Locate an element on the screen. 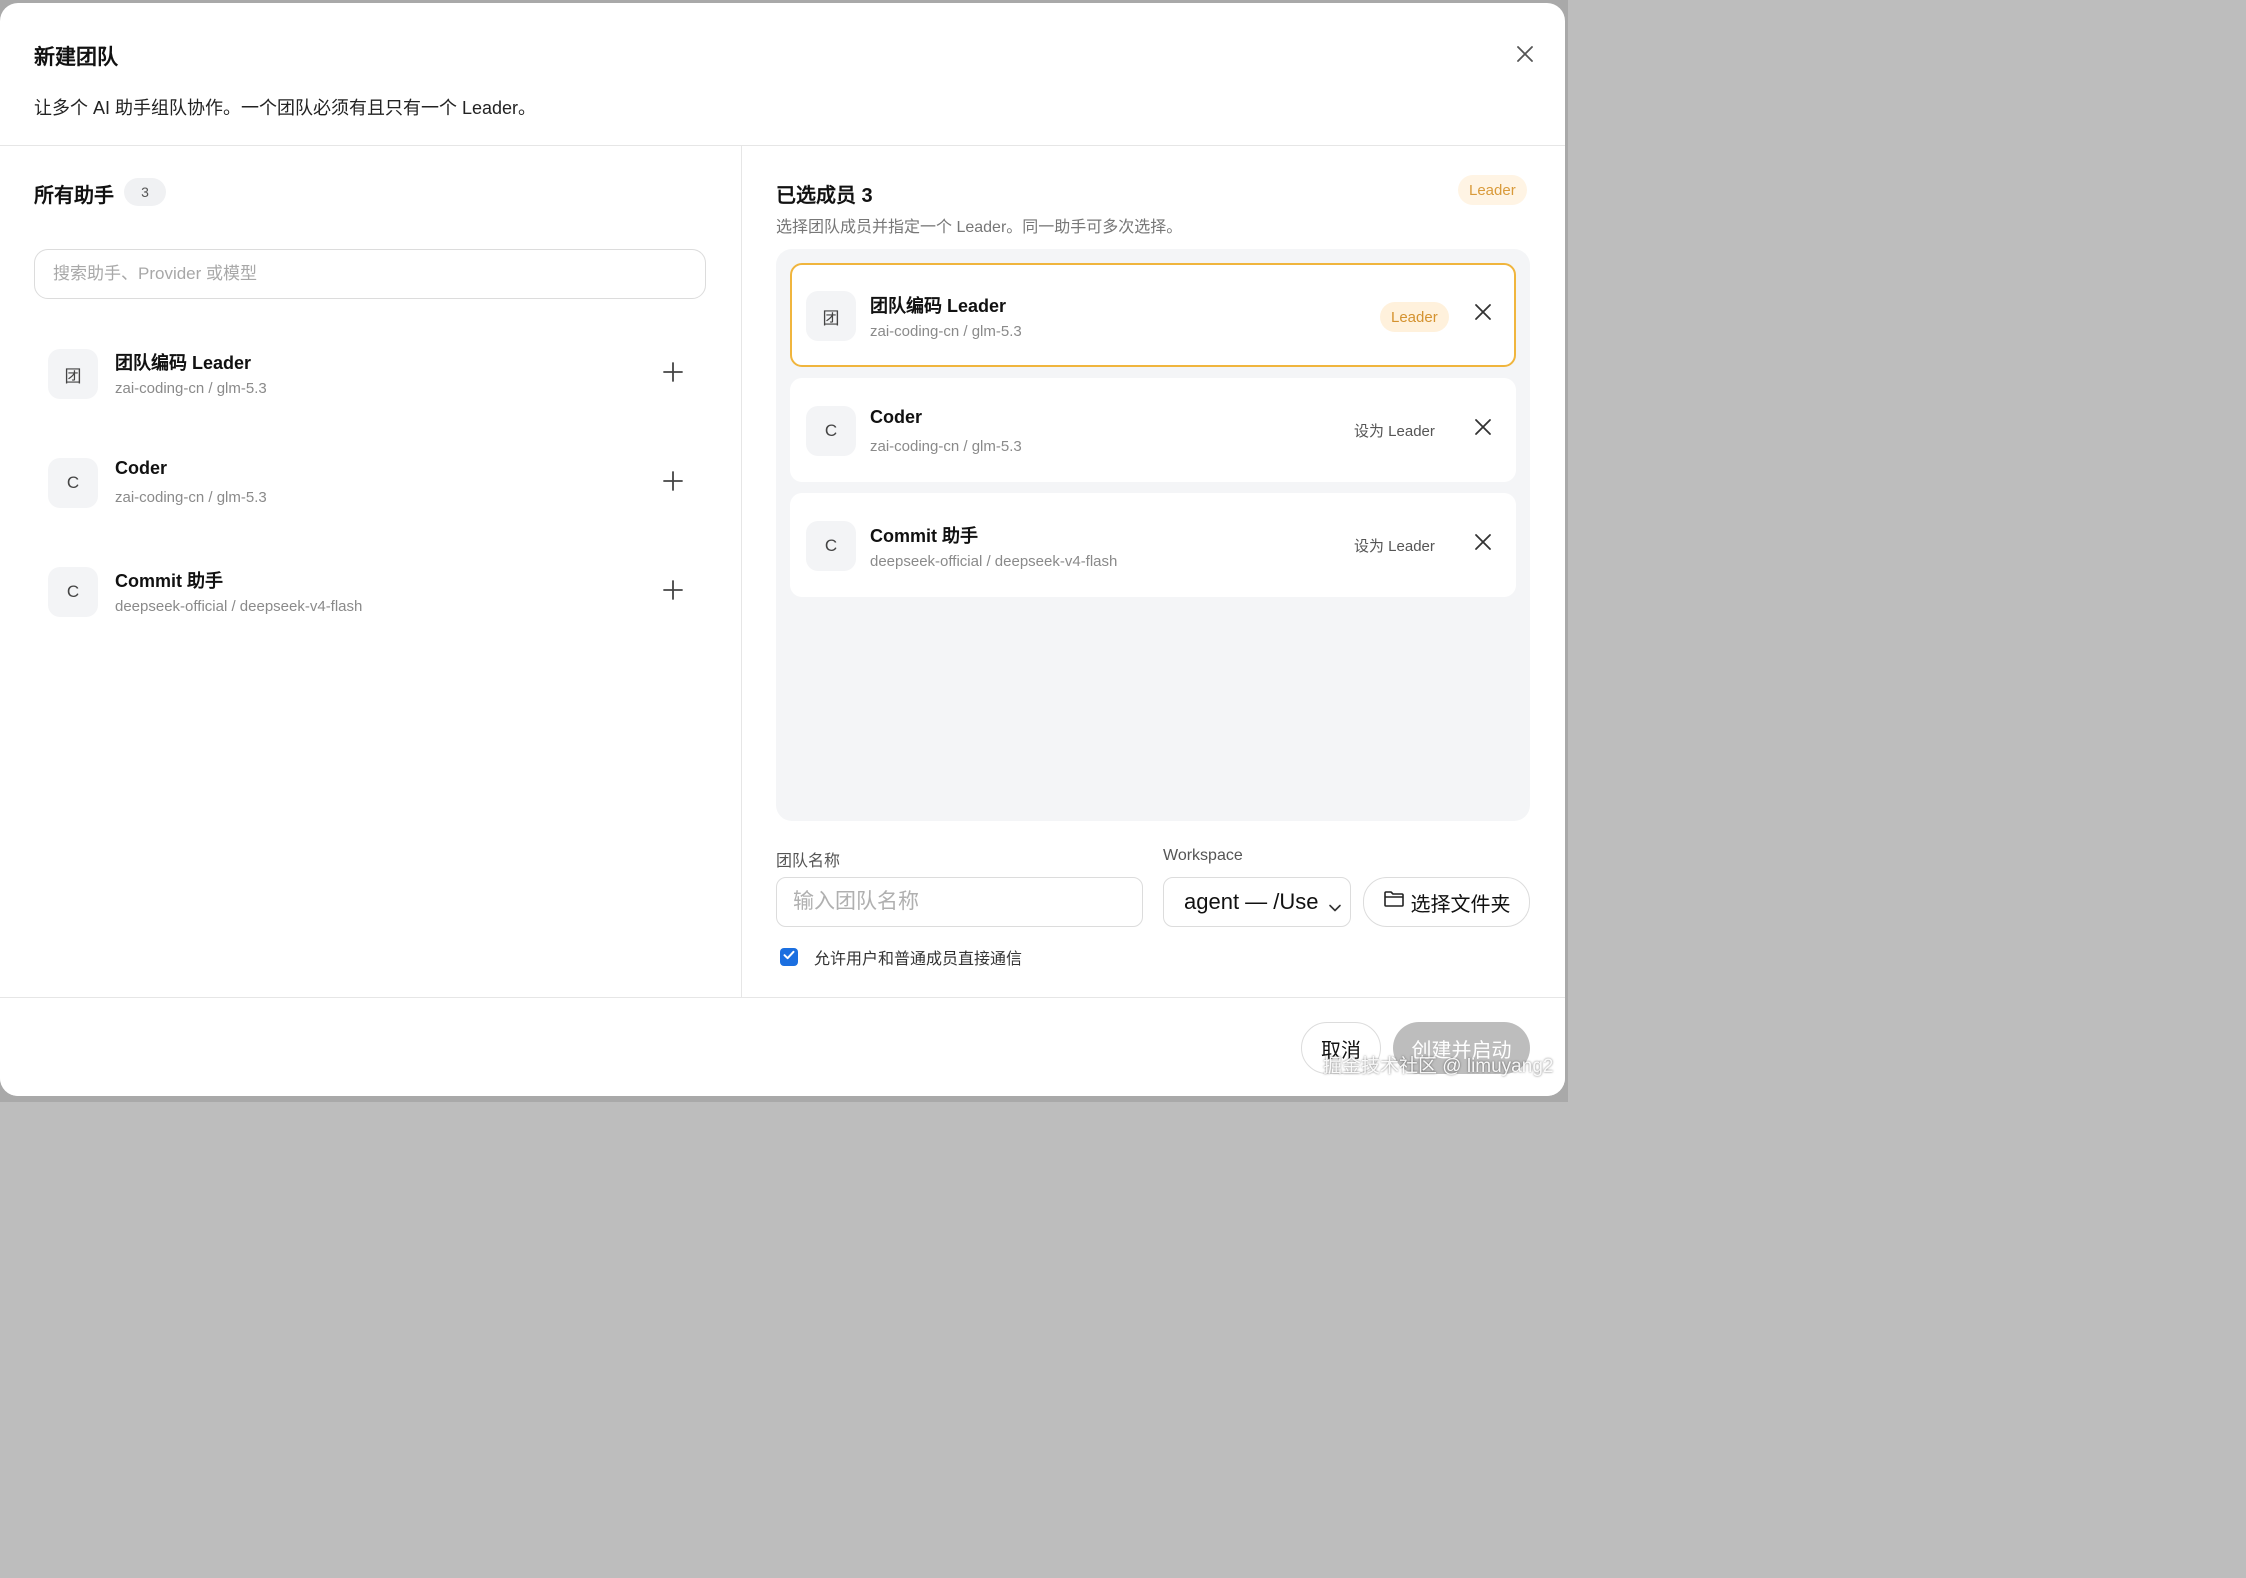 This screenshot has width=2246, height=1578. assistant-row-coder: C Coder zai-coding-cn / glm-5.3 is located at coordinates (370, 483).